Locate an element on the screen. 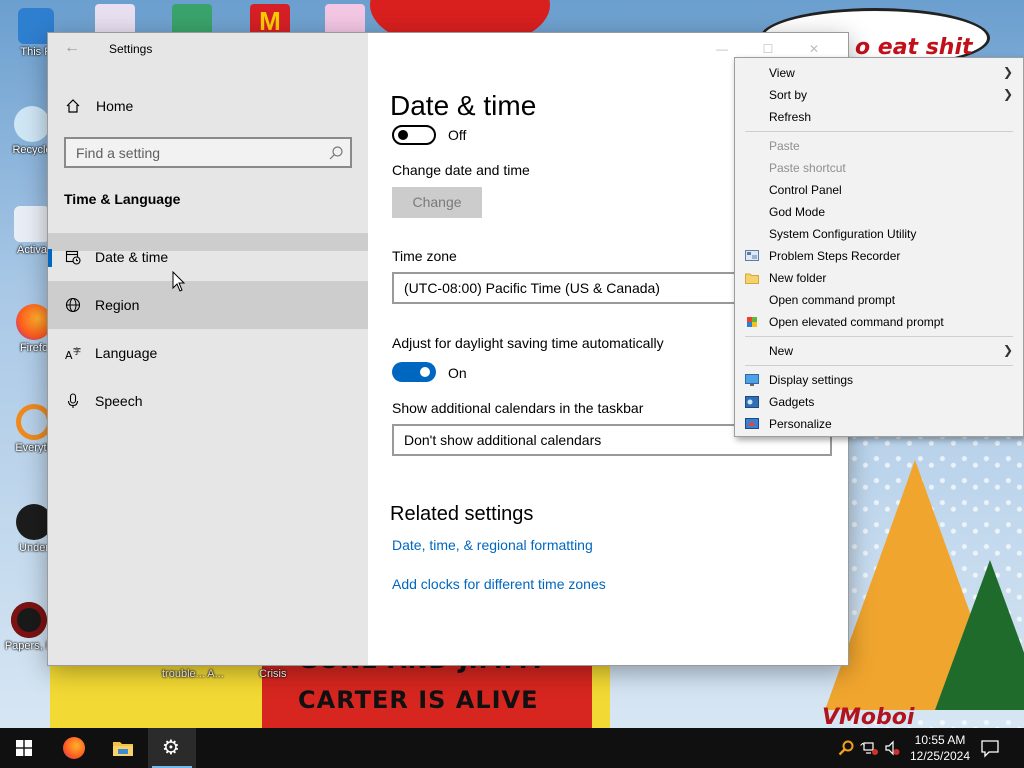 This screenshot has width=1024, height=768. wallpaper-small-tree is located at coordinates (979, 635).